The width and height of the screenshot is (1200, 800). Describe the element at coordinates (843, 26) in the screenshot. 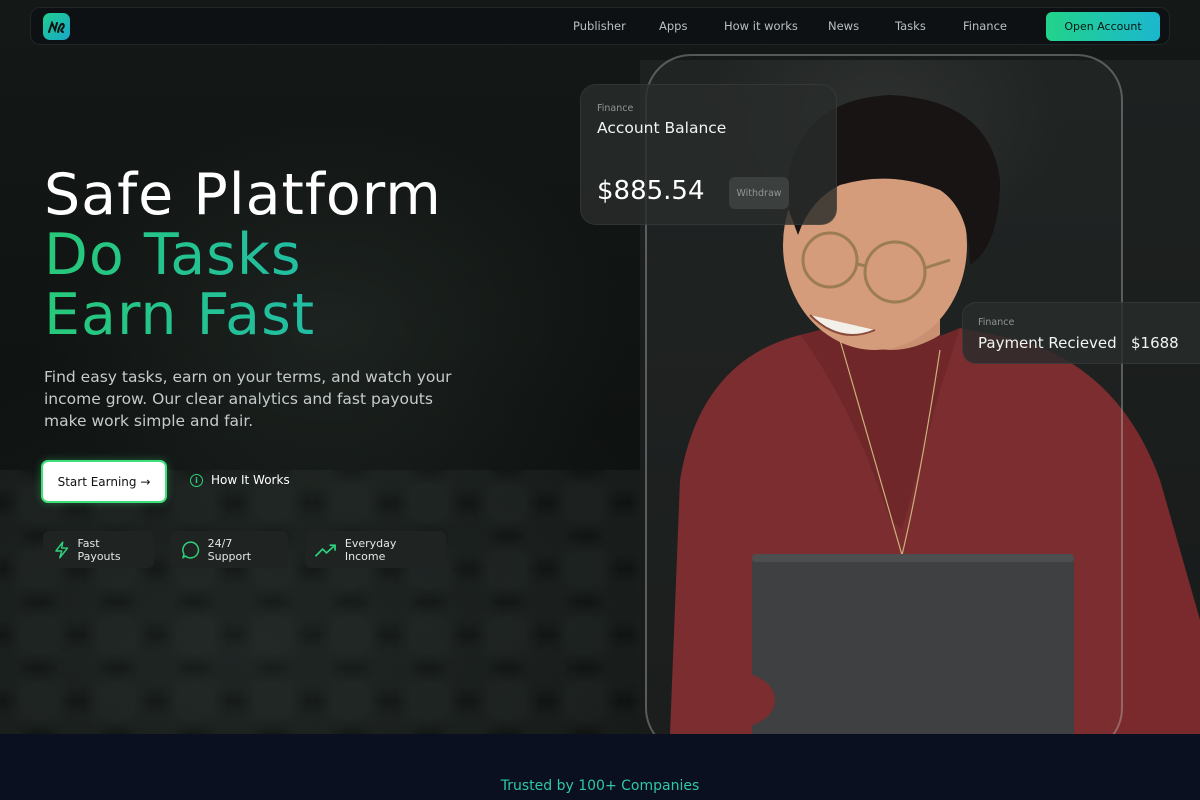

I see `nav-link-news: News` at that location.